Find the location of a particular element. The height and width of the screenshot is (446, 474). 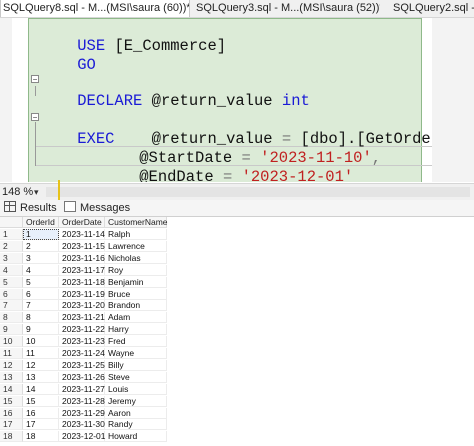

cell-customername: Adam is located at coordinates (136, 318).